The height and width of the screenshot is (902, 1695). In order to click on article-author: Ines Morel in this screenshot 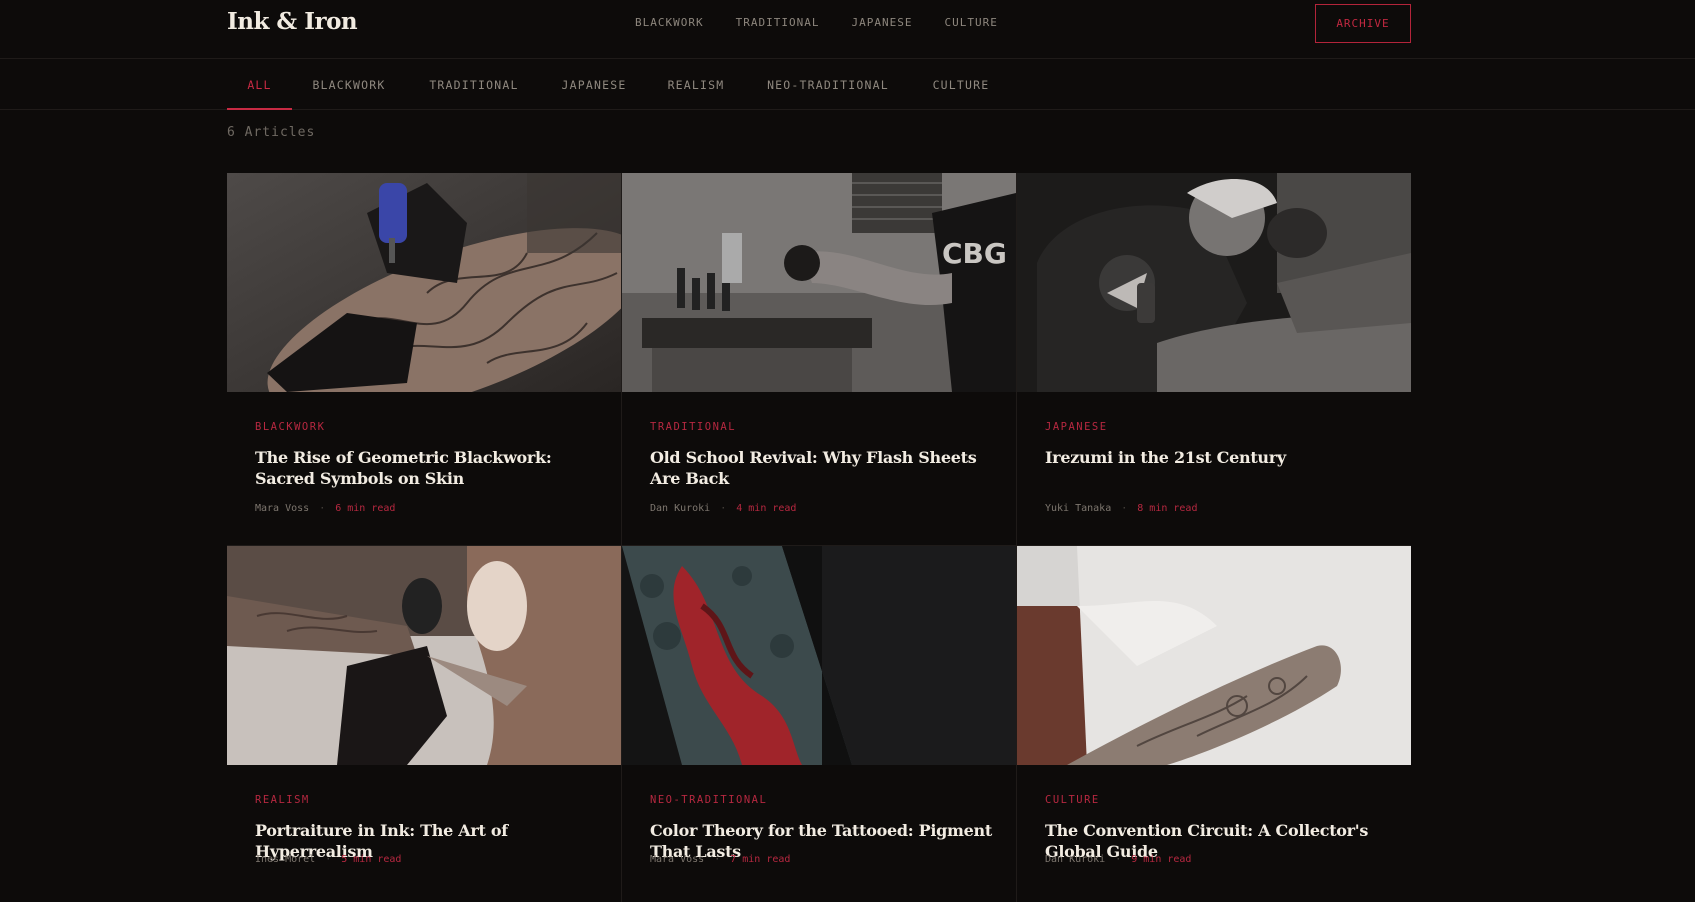, I will do `click(285, 859)`.